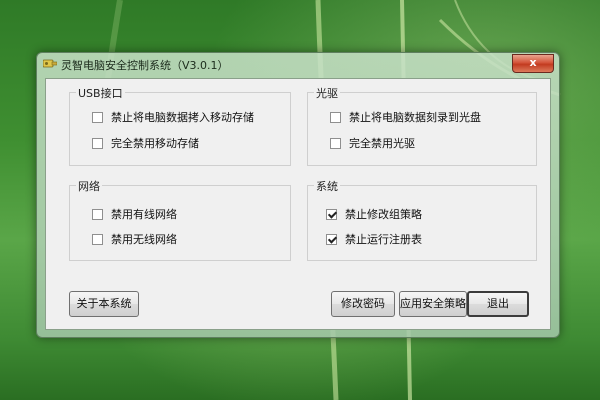 This screenshot has height=400, width=600. I want to click on close-button: x, so click(533, 63).